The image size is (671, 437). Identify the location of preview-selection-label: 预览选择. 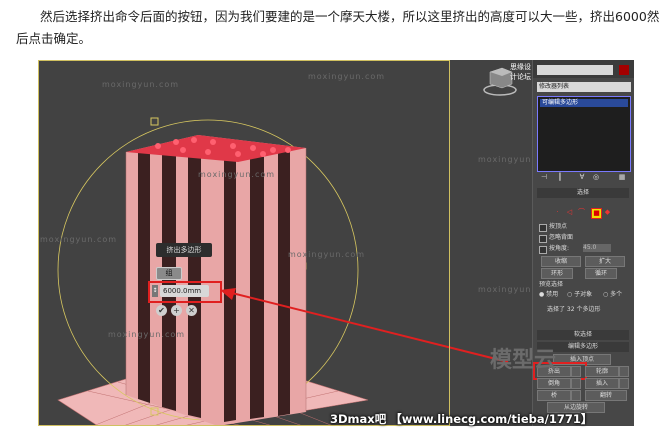
(551, 284).